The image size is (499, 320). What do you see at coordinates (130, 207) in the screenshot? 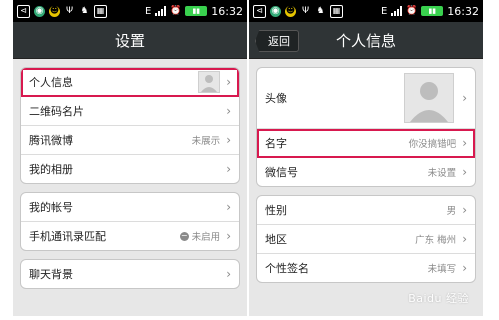
I see `settings-item-account: 我的帐号 ›` at bounding box center [130, 207].